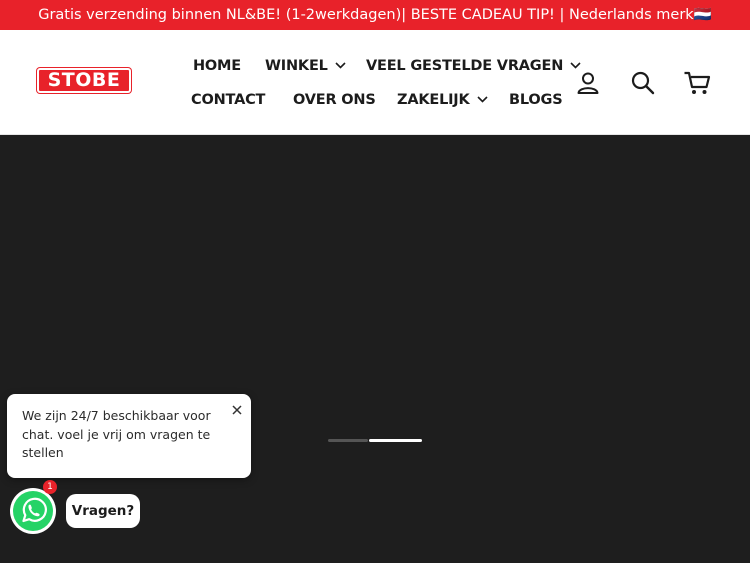  I want to click on nav-home: HOME, so click(217, 66).